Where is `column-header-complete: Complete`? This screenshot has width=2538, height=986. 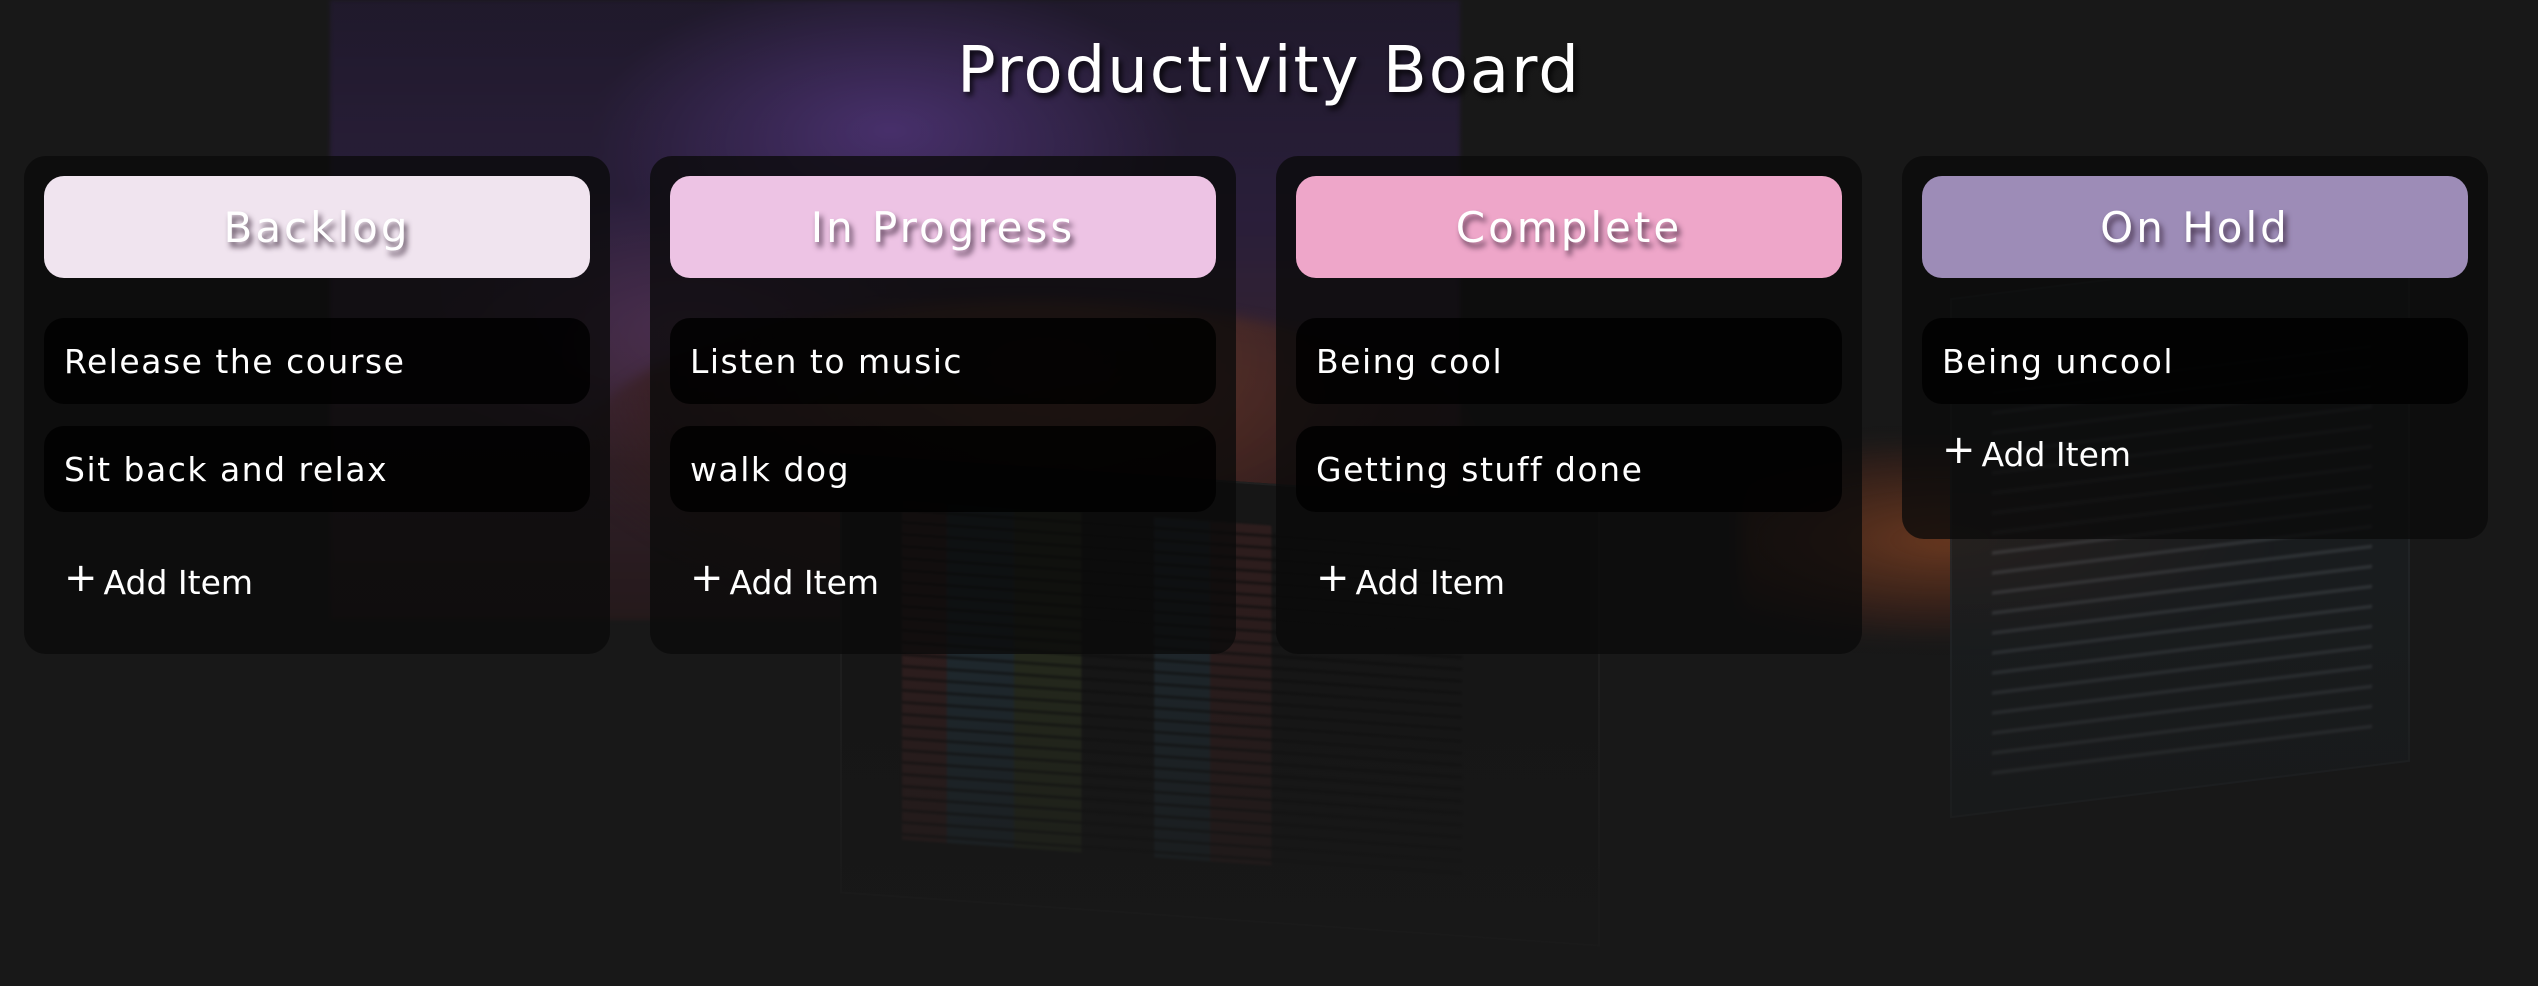 column-header-complete: Complete is located at coordinates (1569, 227).